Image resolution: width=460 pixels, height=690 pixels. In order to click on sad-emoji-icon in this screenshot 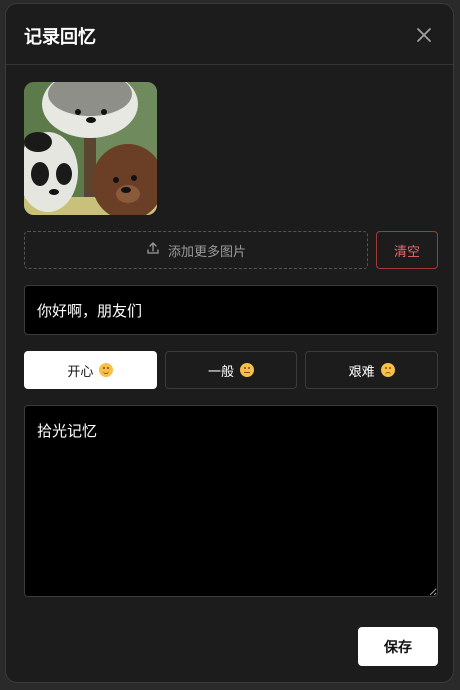, I will do `click(387, 370)`.